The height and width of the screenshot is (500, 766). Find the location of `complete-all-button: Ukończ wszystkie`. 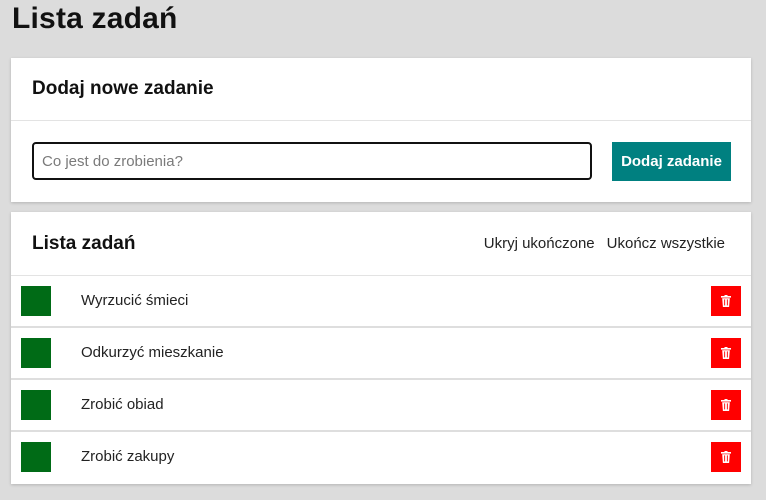

complete-all-button: Ukończ wszystkie is located at coordinates (666, 244).